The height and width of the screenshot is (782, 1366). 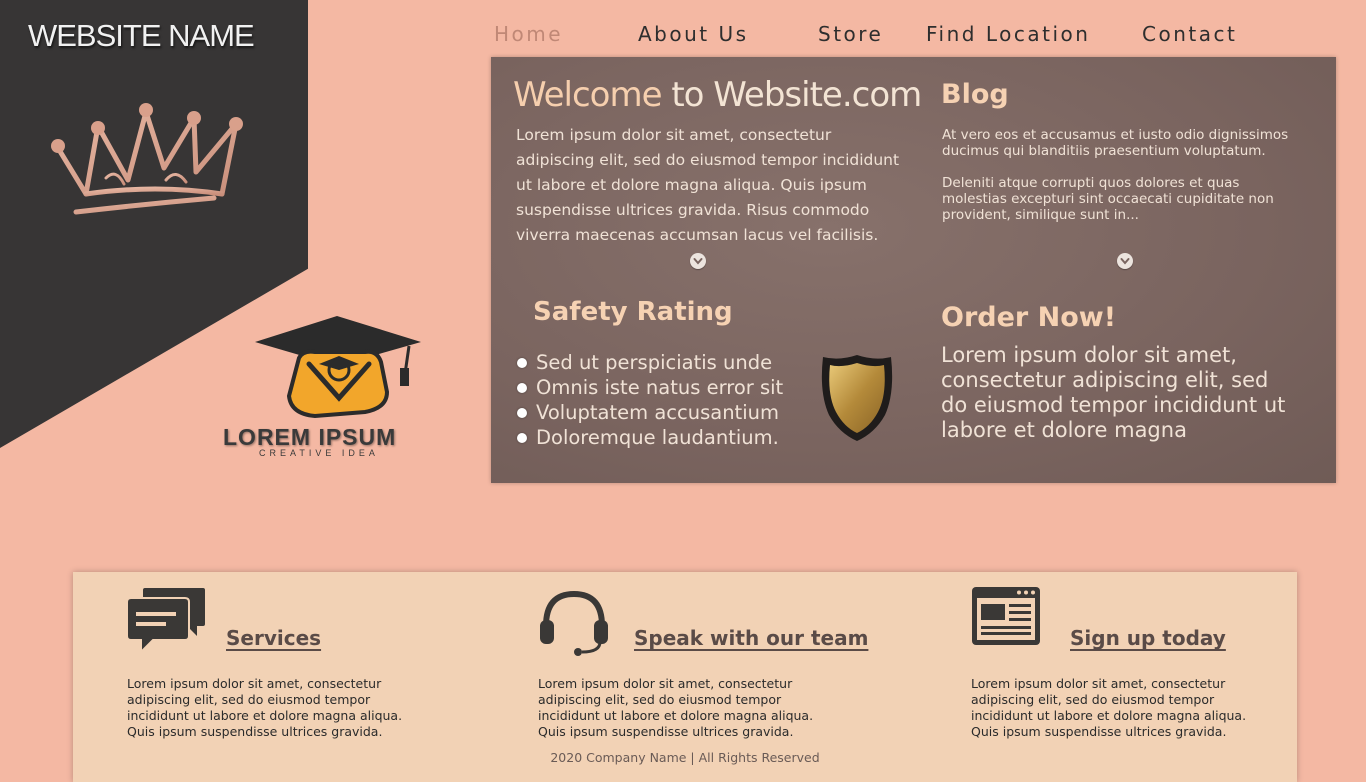 What do you see at coordinates (850, 34) in the screenshot?
I see `nav-store: Store` at bounding box center [850, 34].